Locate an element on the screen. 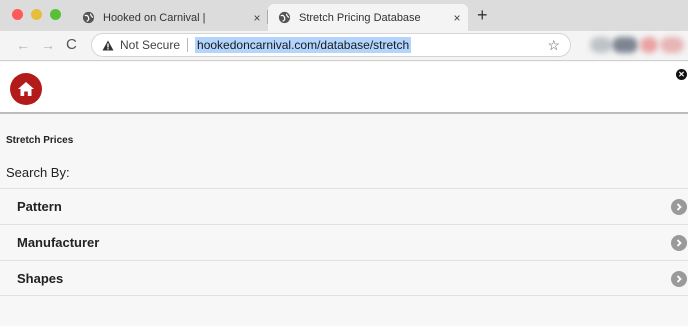 The height and width of the screenshot is (326, 688). menu-item-pattern: Pattern is located at coordinates (344, 206).